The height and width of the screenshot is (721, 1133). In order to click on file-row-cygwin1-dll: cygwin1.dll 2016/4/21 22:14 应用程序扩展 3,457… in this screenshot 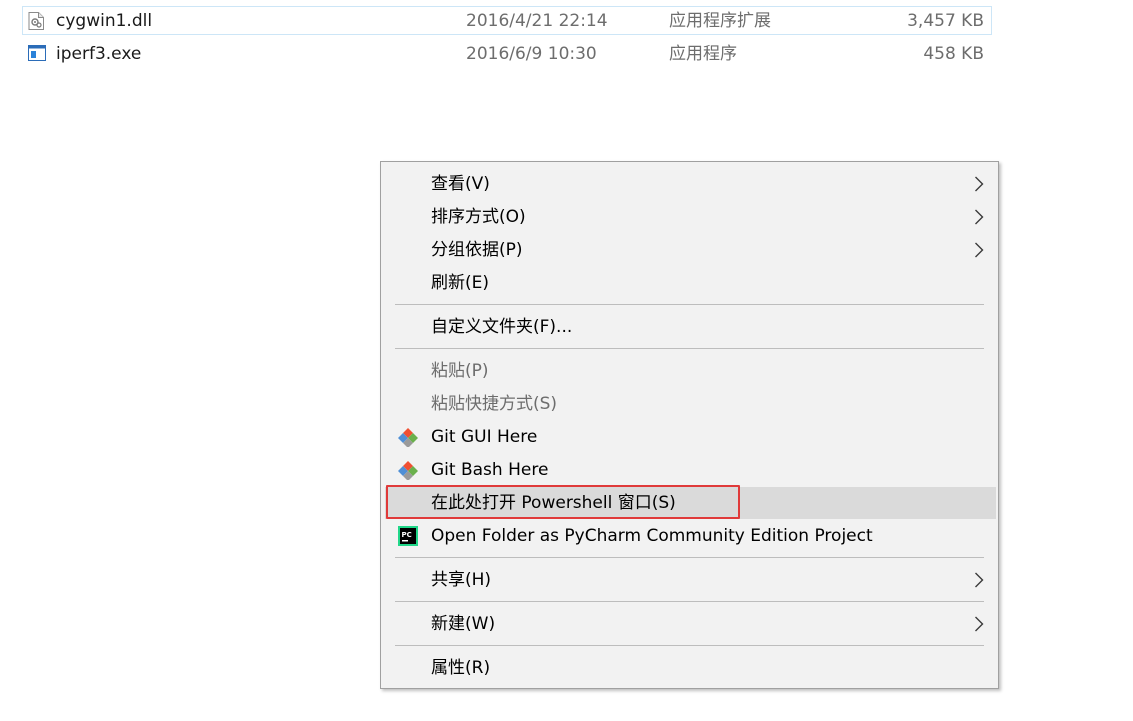, I will do `click(507, 20)`.